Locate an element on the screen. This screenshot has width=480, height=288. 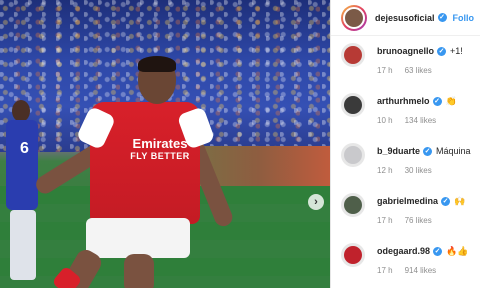
commenter-username: gabrielmedina is located at coordinates (407, 201).